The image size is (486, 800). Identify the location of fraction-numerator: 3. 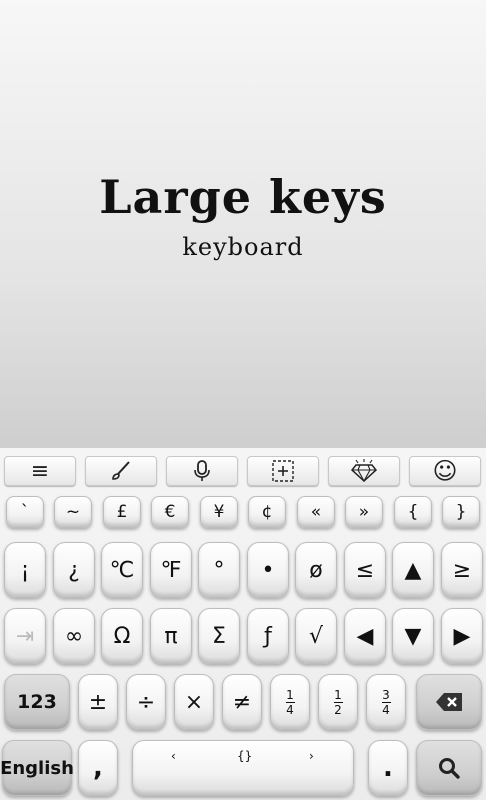
(386, 694).